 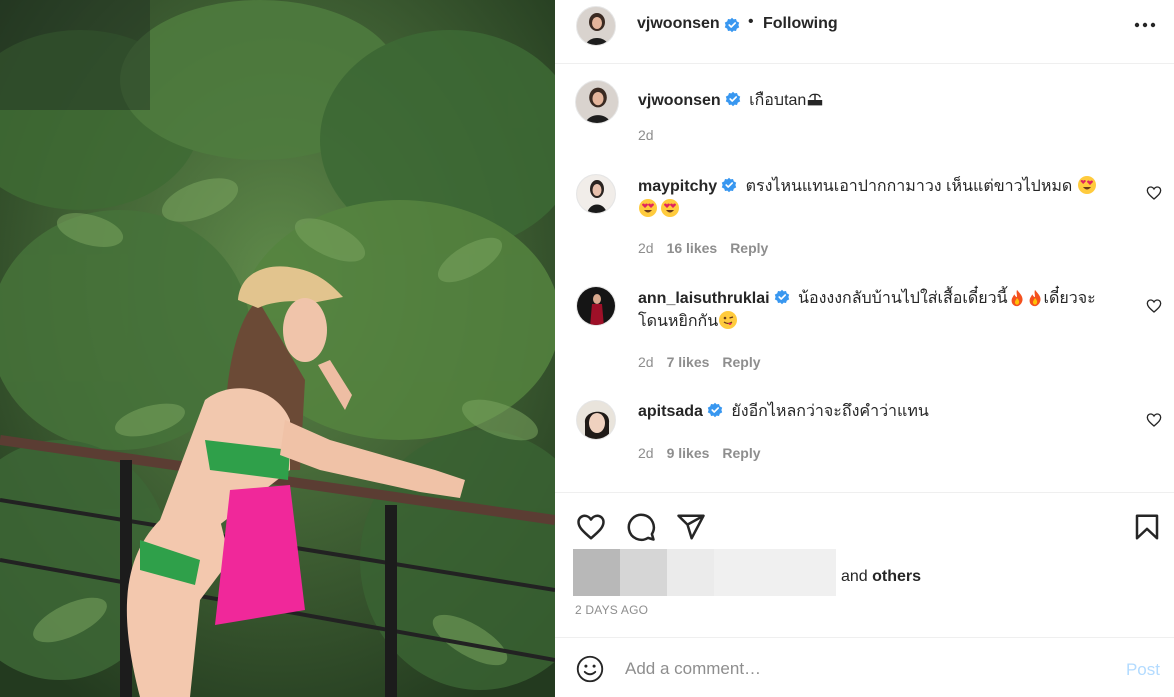 I want to click on commenter-username: ann_laisuthruklai, so click(x=704, y=298).